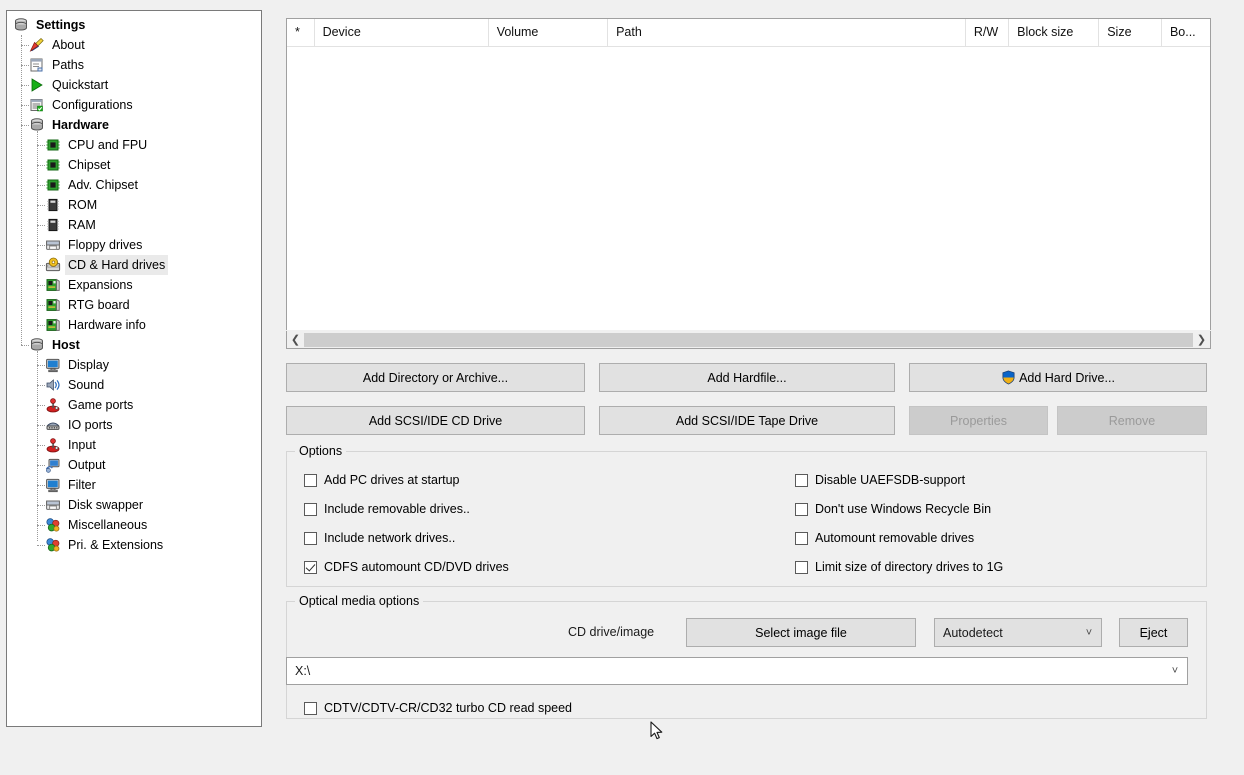 This screenshot has width=1244, height=775. I want to click on column-header-label: Device, so click(341, 32).